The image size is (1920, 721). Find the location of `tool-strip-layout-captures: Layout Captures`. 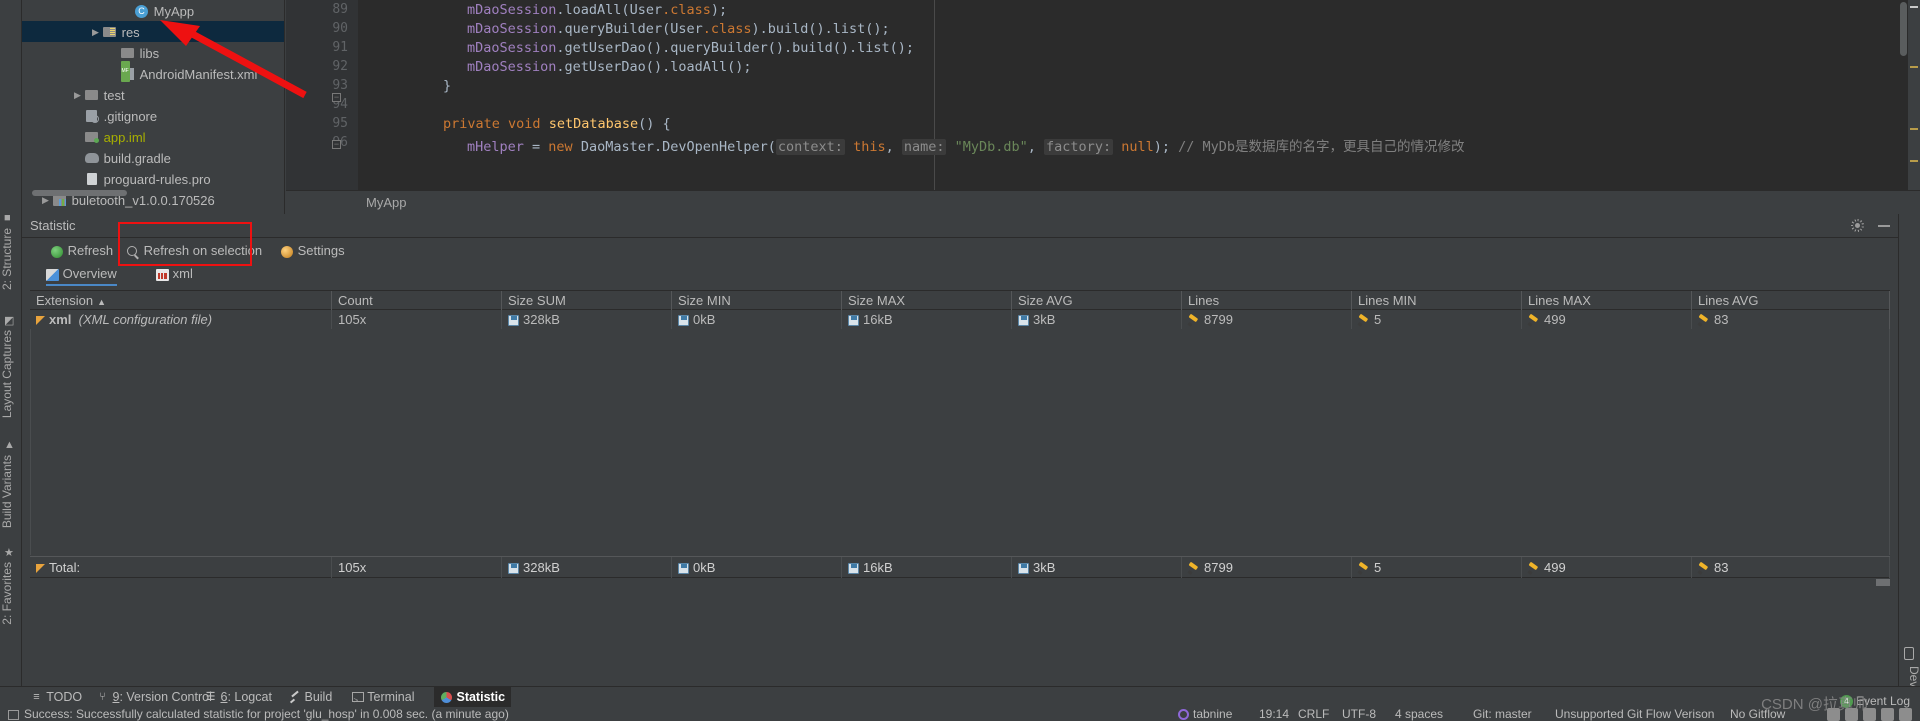

tool-strip-layout-captures: Layout Captures is located at coordinates (11, 374).